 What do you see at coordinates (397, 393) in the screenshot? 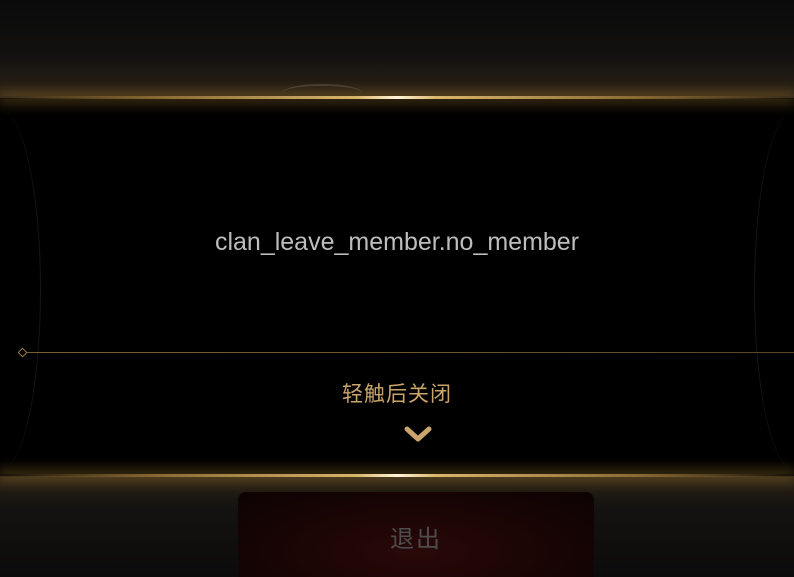
I see `tap-to-close-hint: 轻触后关闭` at bounding box center [397, 393].